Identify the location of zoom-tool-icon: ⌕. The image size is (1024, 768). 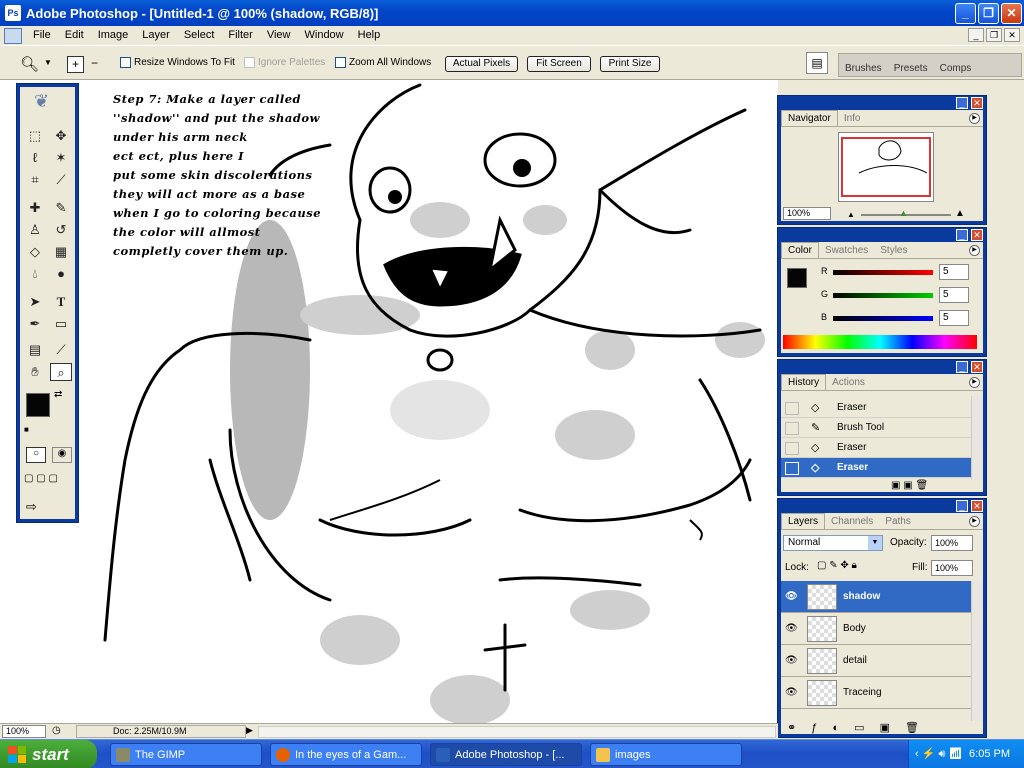
(61, 372).